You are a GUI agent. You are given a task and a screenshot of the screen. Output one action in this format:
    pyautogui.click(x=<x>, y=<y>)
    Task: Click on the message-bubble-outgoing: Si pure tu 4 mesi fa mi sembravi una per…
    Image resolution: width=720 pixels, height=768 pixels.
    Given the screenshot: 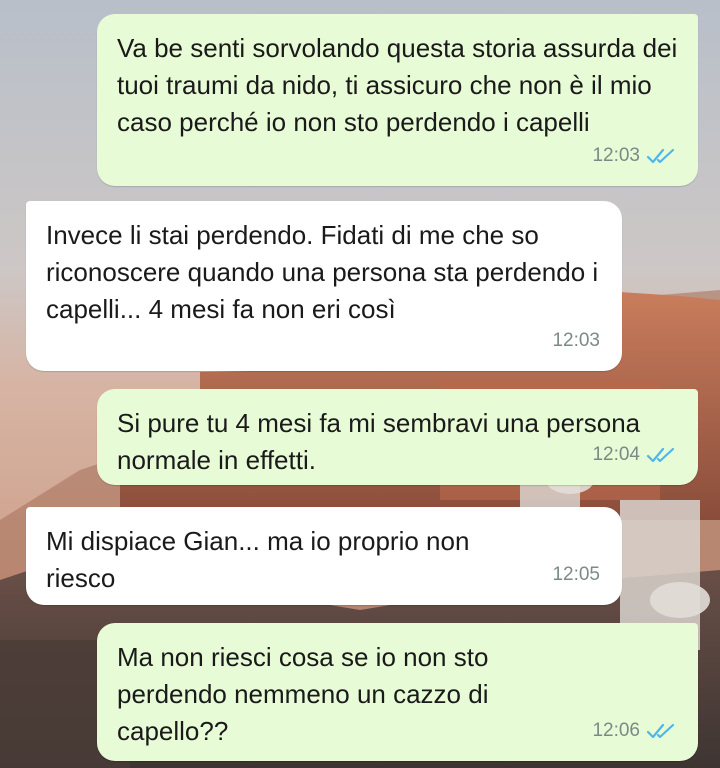 What is the action you would take?
    pyautogui.click(x=397, y=437)
    